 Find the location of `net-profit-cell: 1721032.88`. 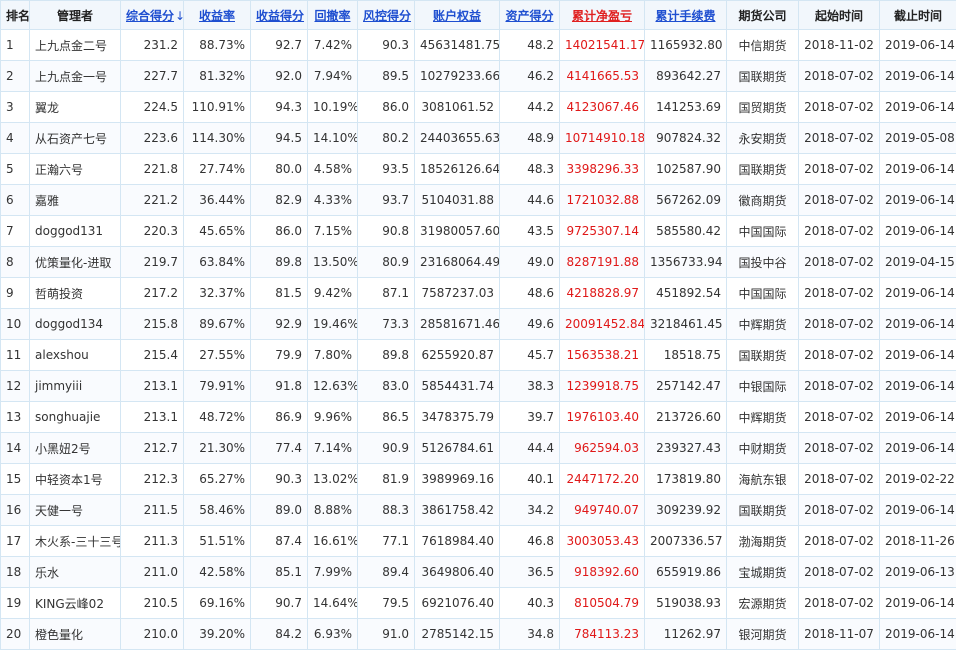

net-profit-cell: 1721032.88 is located at coordinates (602, 200).